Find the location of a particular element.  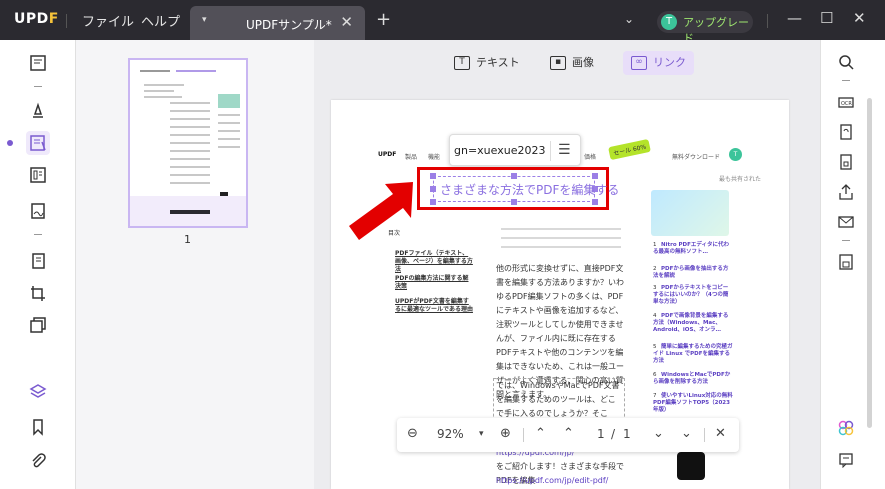

page-total: 1 is located at coordinates (627, 434).